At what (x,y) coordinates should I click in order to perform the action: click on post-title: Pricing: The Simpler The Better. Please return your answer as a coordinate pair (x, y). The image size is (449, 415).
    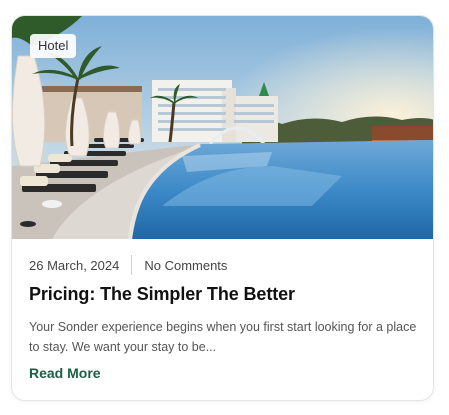
    Looking at the image, I should click on (162, 294).